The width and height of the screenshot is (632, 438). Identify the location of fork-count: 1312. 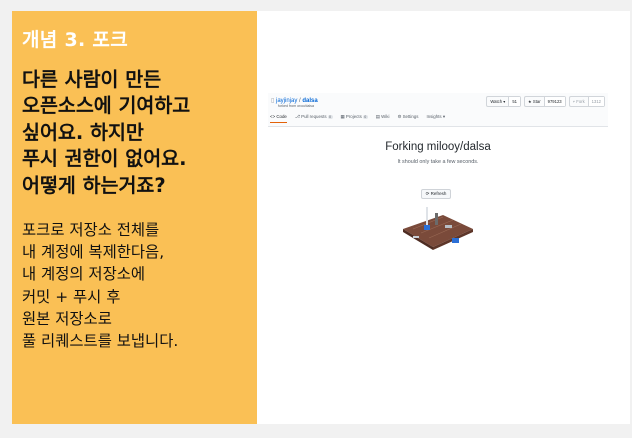
(596, 101).